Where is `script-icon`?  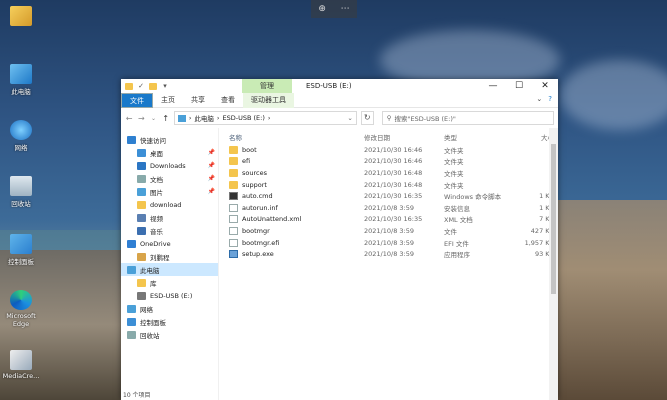
script-icon is located at coordinates (233, 196).